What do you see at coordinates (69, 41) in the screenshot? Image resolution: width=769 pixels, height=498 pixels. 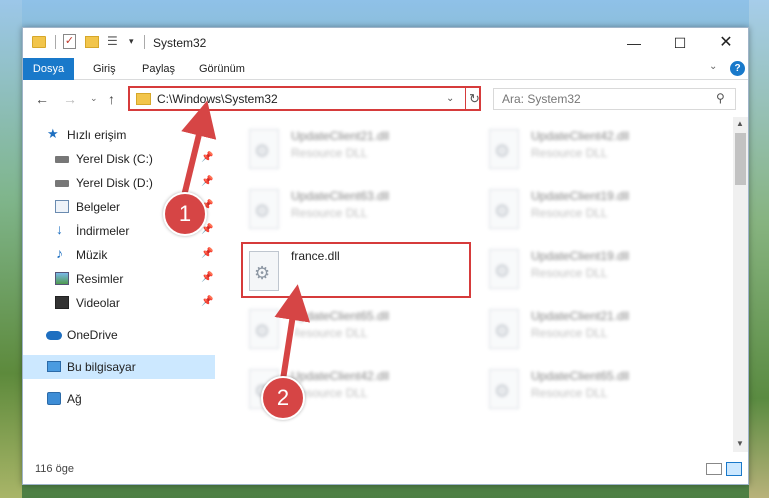 I see `properties-check-icon: ✓` at bounding box center [69, 41].